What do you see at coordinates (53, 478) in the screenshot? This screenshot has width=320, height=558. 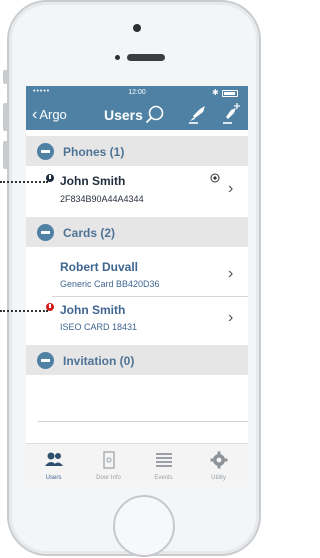 I see `tab-label: Users` at bounding box center [53, 478].